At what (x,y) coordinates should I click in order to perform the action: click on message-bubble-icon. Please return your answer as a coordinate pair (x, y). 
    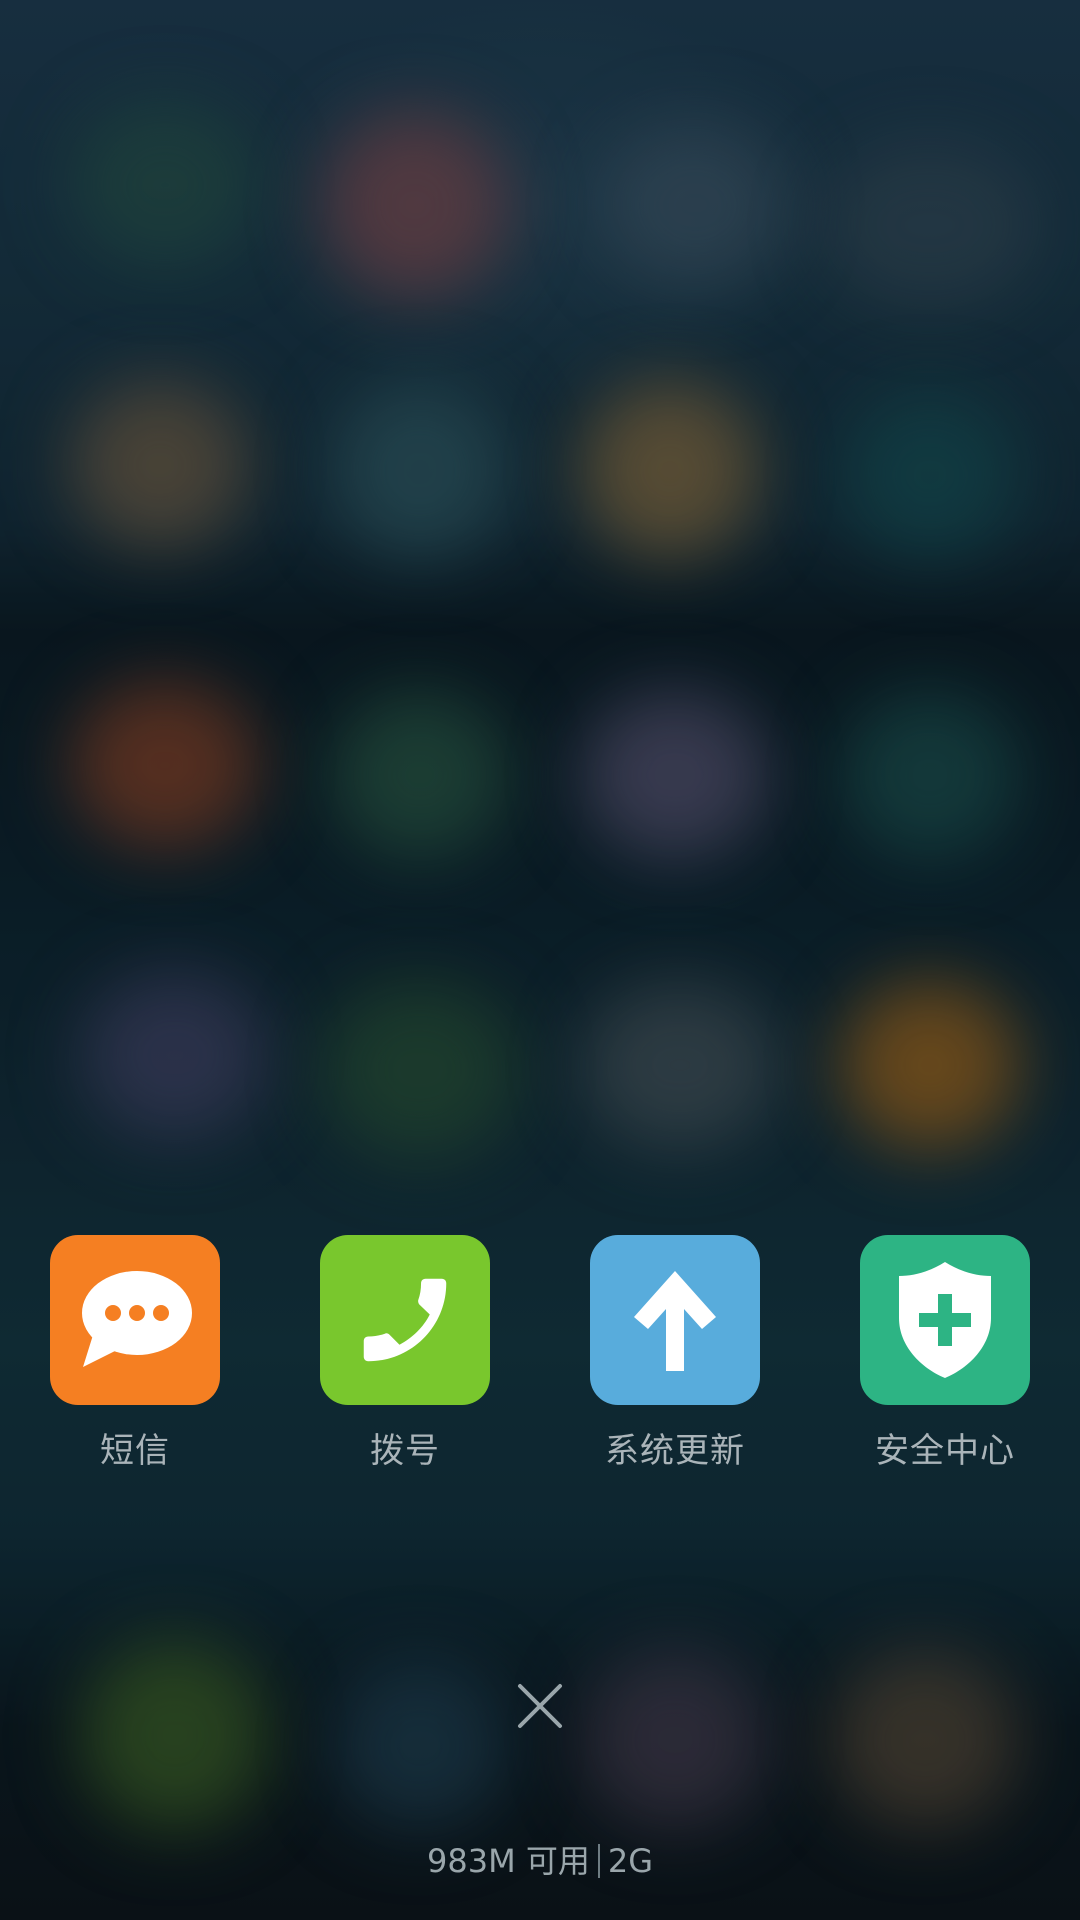
    Looking at the image, I should click on (135, 1320).